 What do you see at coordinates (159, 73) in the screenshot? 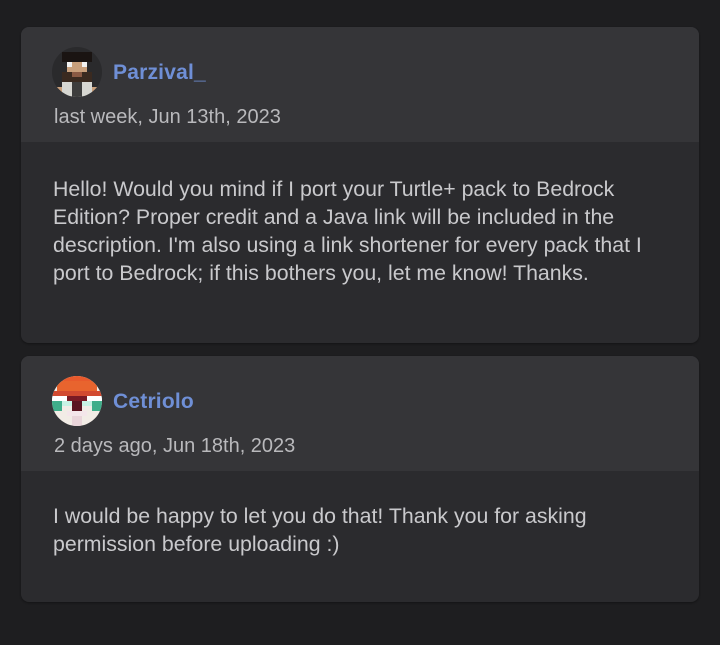
I see `comment-author: Parzival_` at bounding box center [159, 73].